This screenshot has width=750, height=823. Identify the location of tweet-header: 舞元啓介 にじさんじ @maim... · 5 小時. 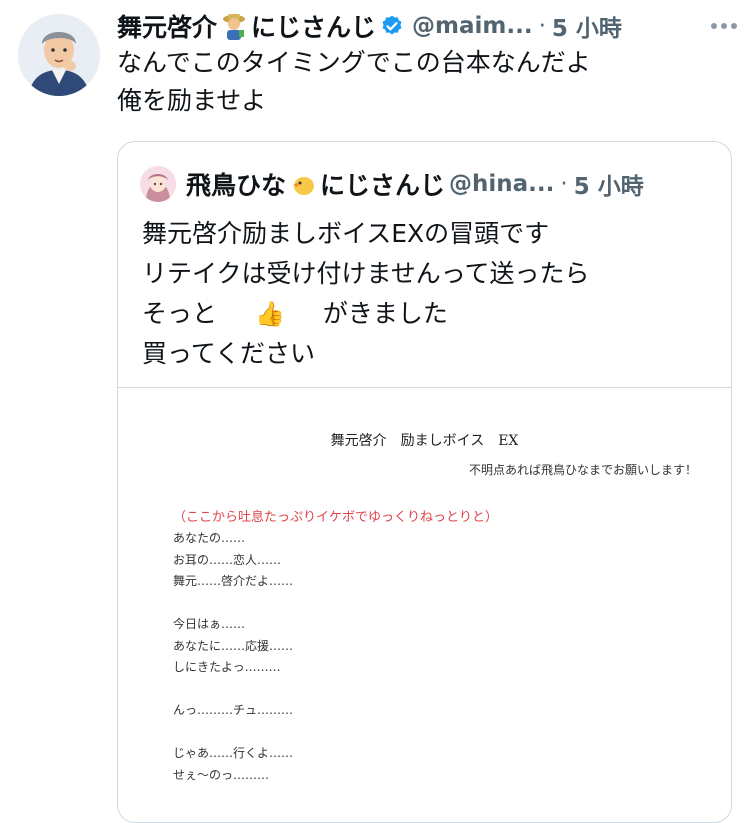
(428, 26).